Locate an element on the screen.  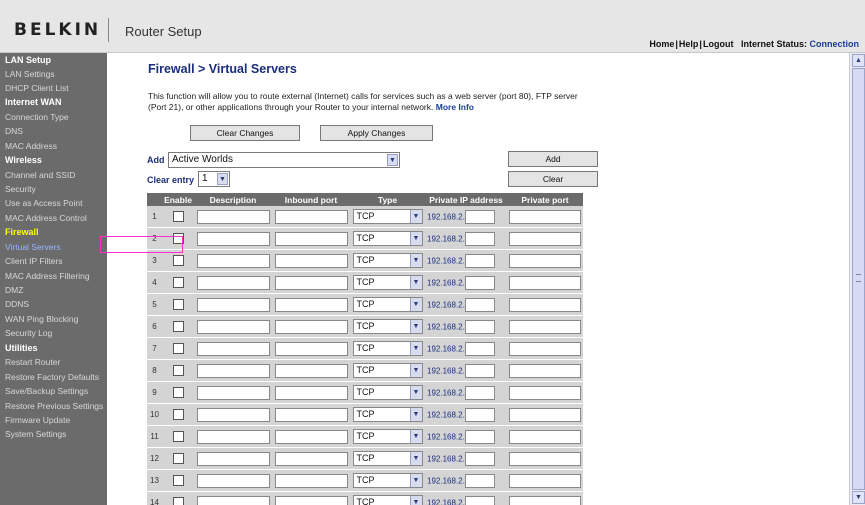
vertical-scrollbar: ▲ ▼ is located at coordinates (857, 279).